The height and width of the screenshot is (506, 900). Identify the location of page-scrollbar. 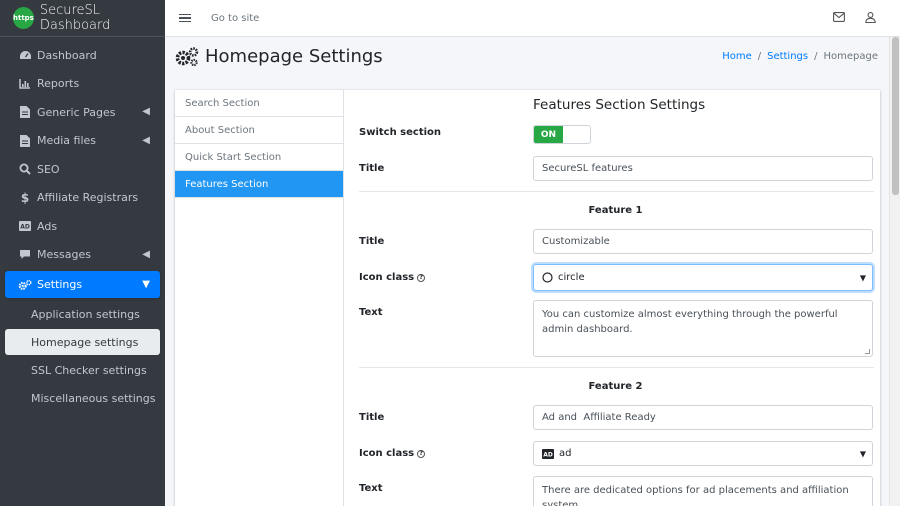
(894, 271).